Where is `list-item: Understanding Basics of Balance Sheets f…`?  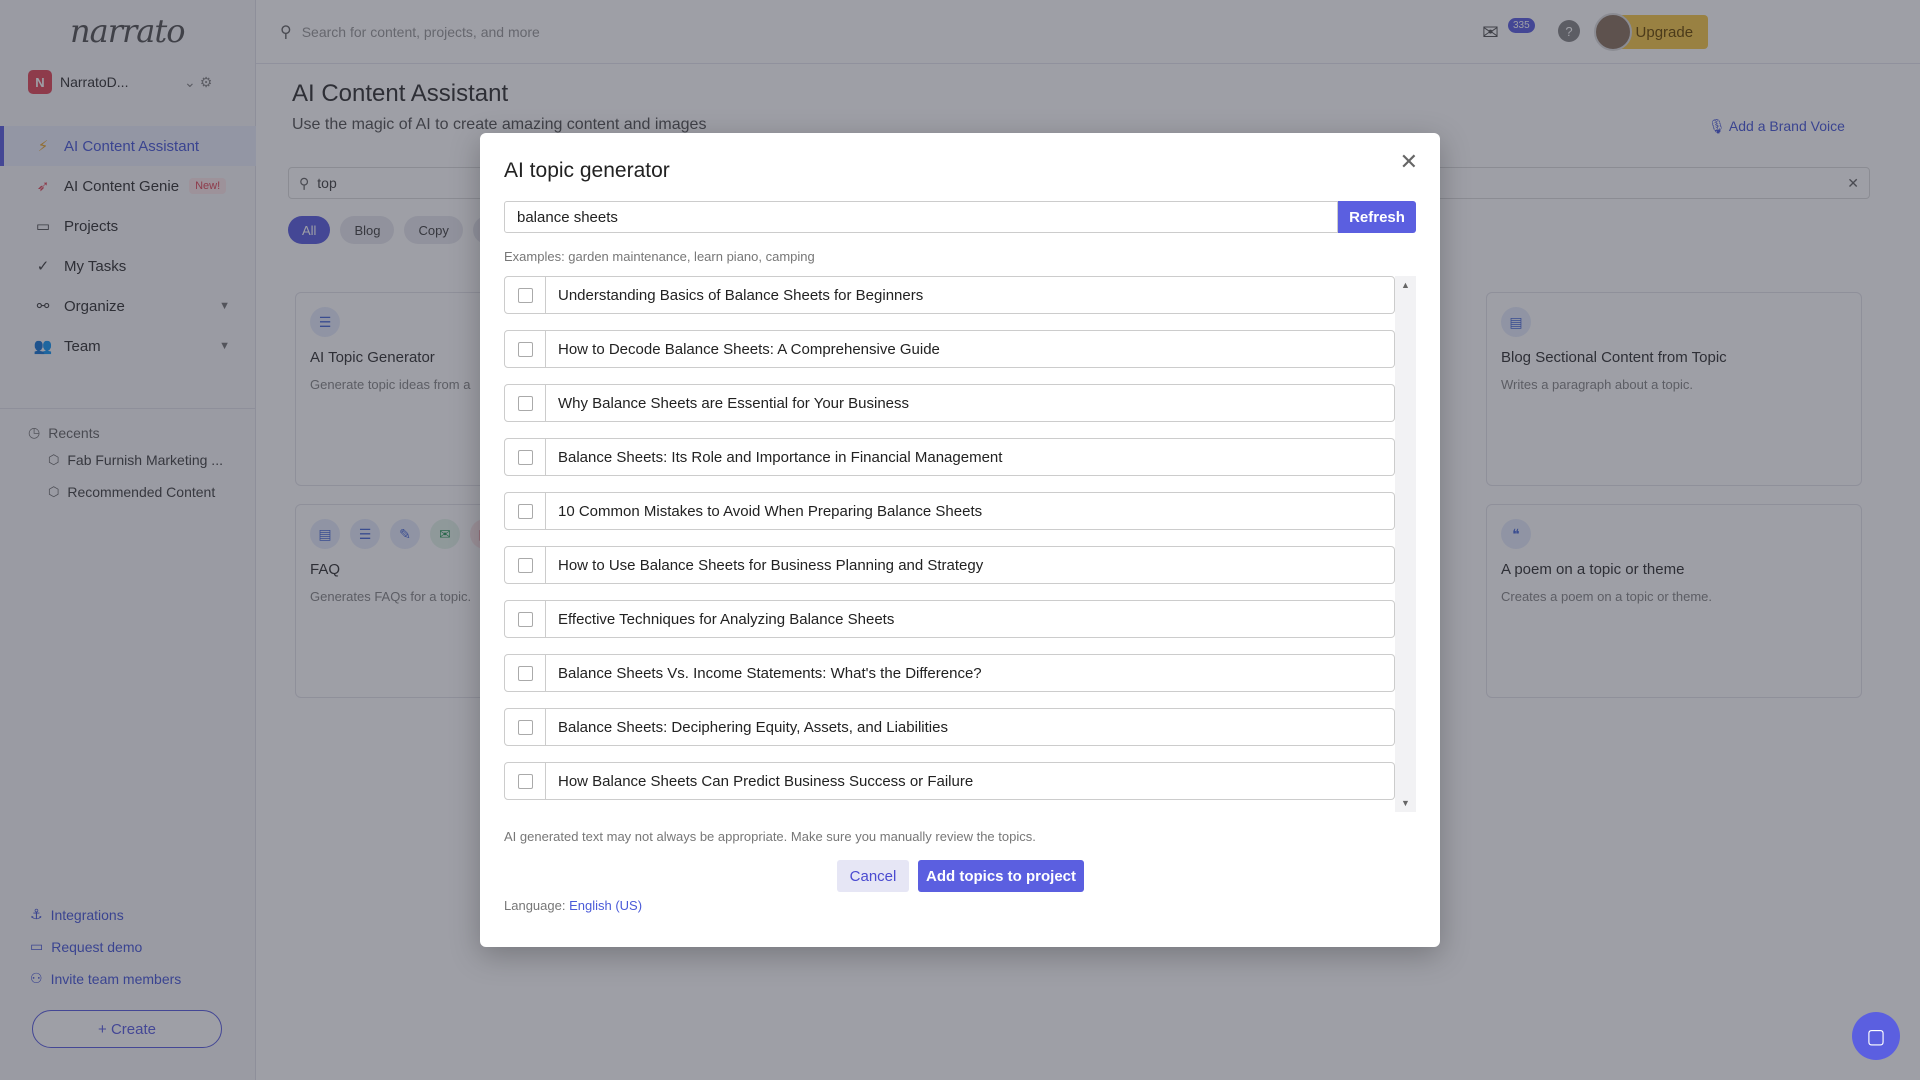
list-item: Understanding Basics of Balance Sheets f… is located at coordinates (949, 295).